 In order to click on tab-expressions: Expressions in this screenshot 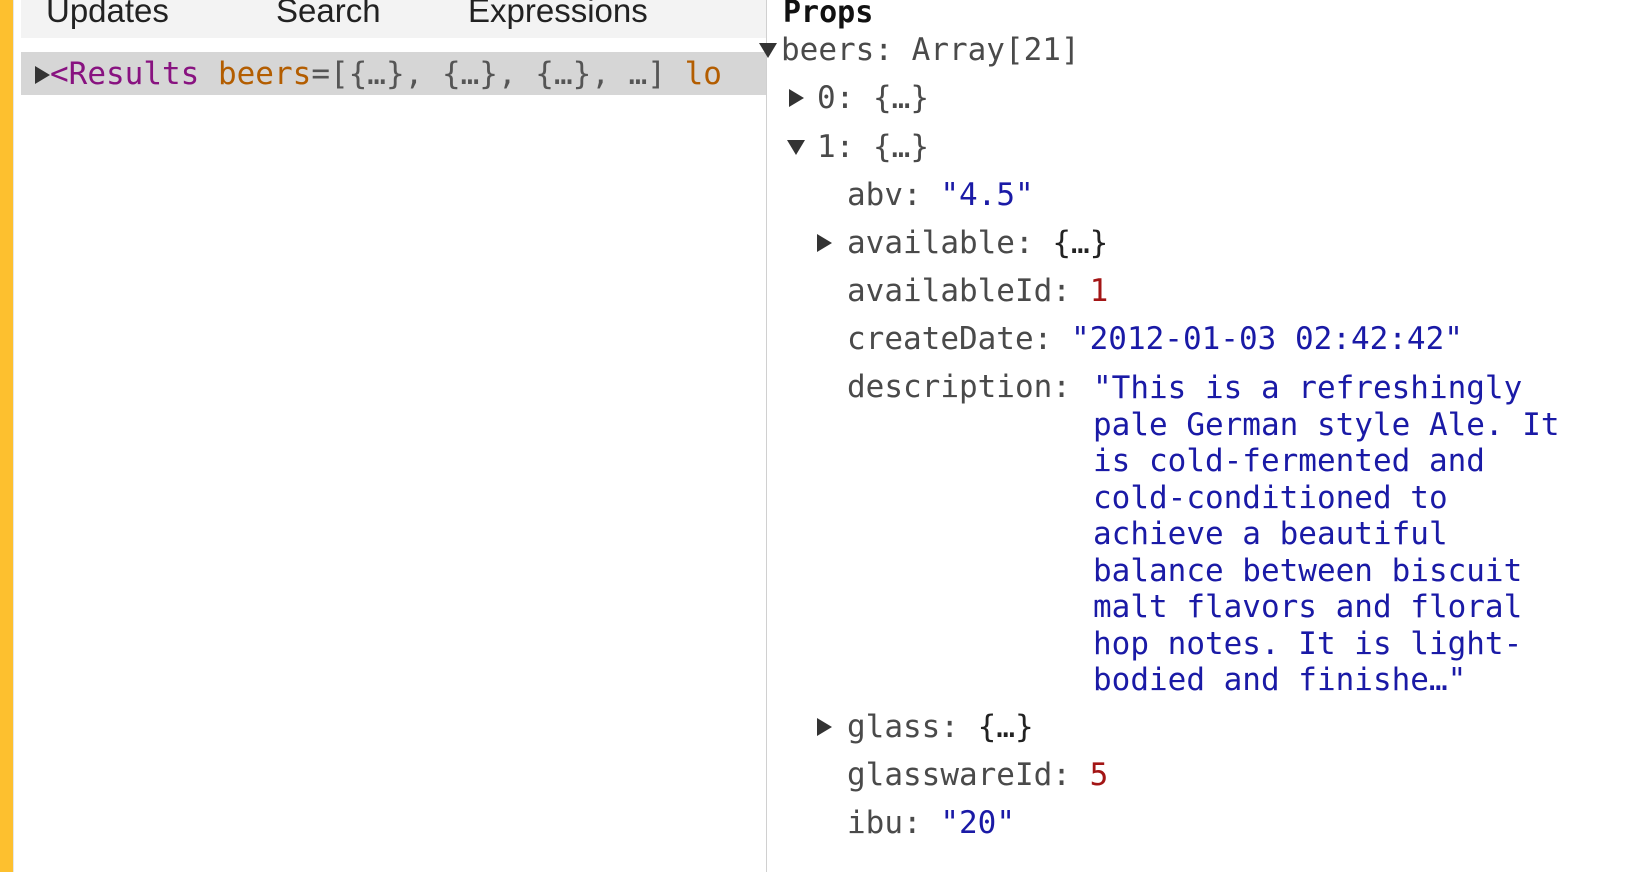, I will do `click(558, 15)`.